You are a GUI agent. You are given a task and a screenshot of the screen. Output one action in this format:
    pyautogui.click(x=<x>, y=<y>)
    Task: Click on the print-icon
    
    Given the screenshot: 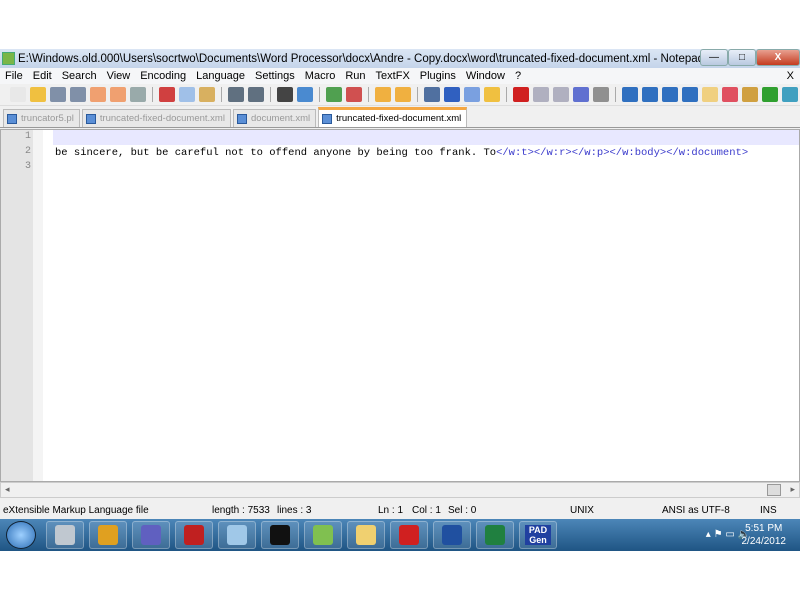 What is the action you would take?
    pyautogui.click(x=138, y=94)
    